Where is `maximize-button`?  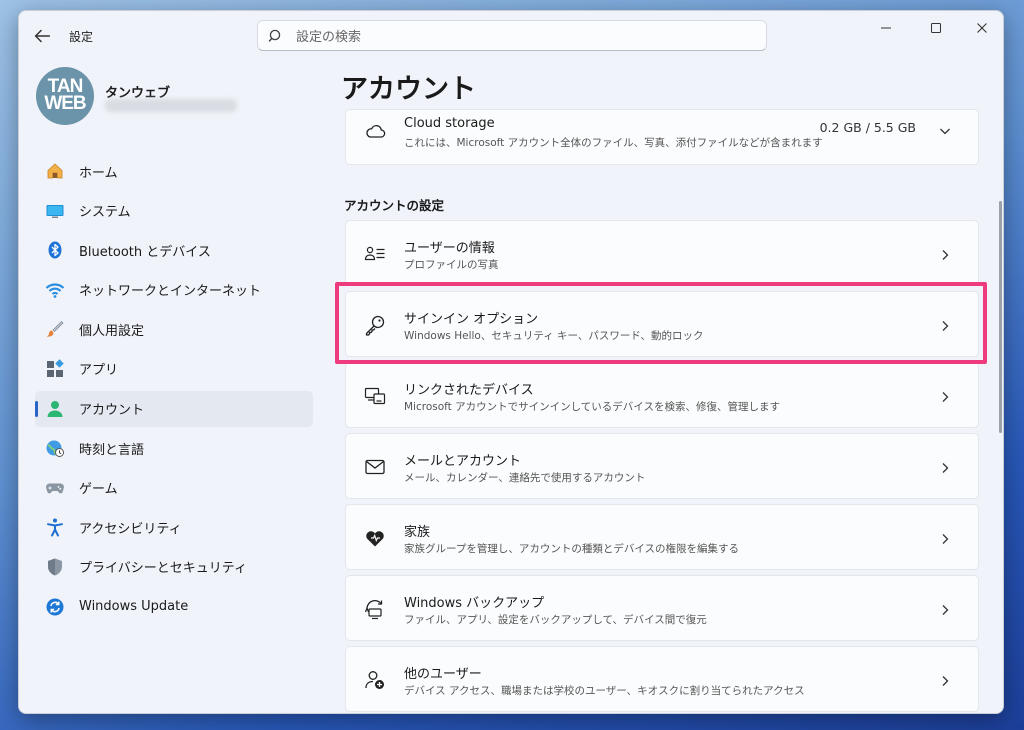
maximize-button is located at coordinates (936, 28).